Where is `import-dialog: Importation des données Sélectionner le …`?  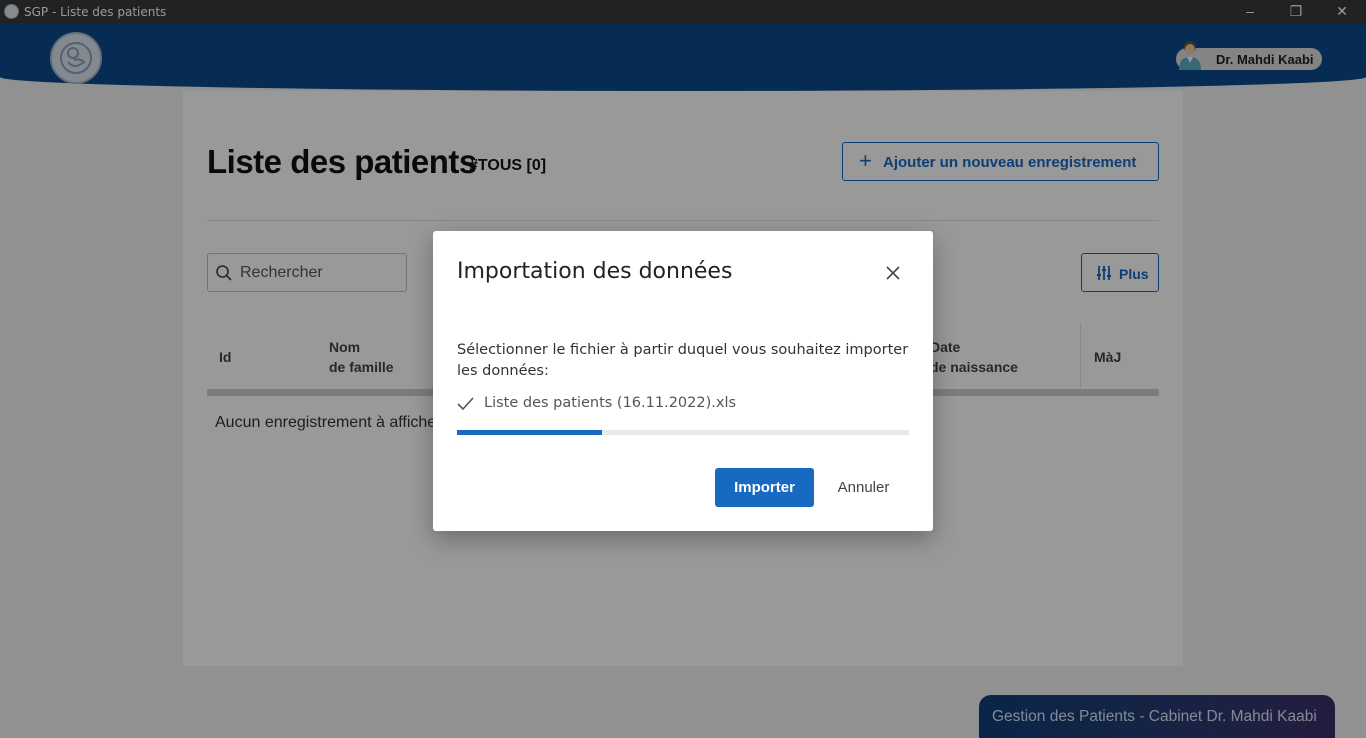
import-dialog: Importation des données Sélectionner le … is located at coordinates (683, 381).